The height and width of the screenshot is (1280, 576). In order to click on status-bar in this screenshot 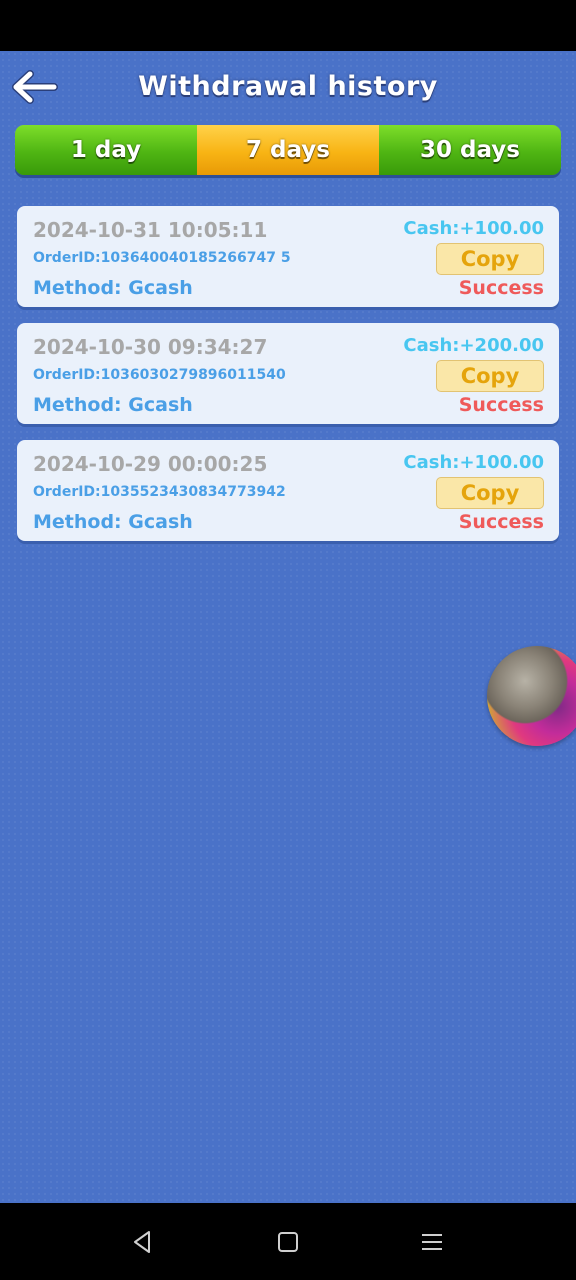, I will do `click(288, 25)`.